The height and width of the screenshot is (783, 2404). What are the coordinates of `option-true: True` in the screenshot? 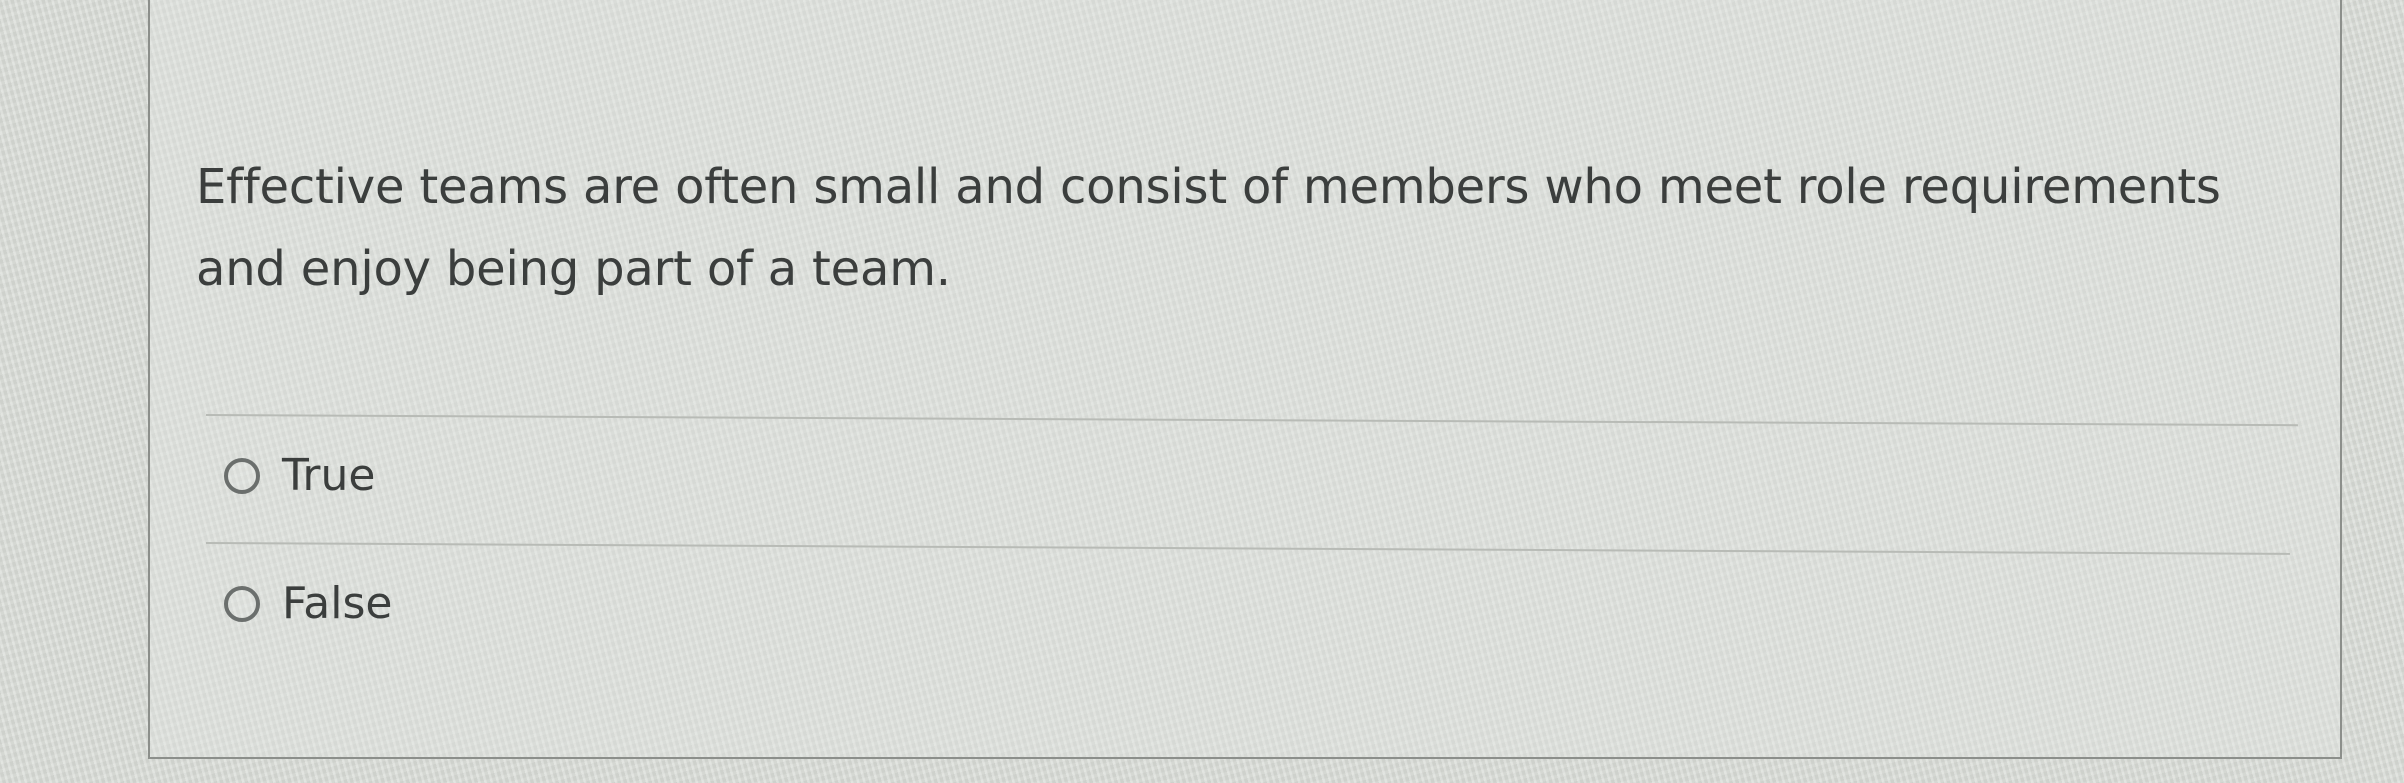 It's located at (299, 476).